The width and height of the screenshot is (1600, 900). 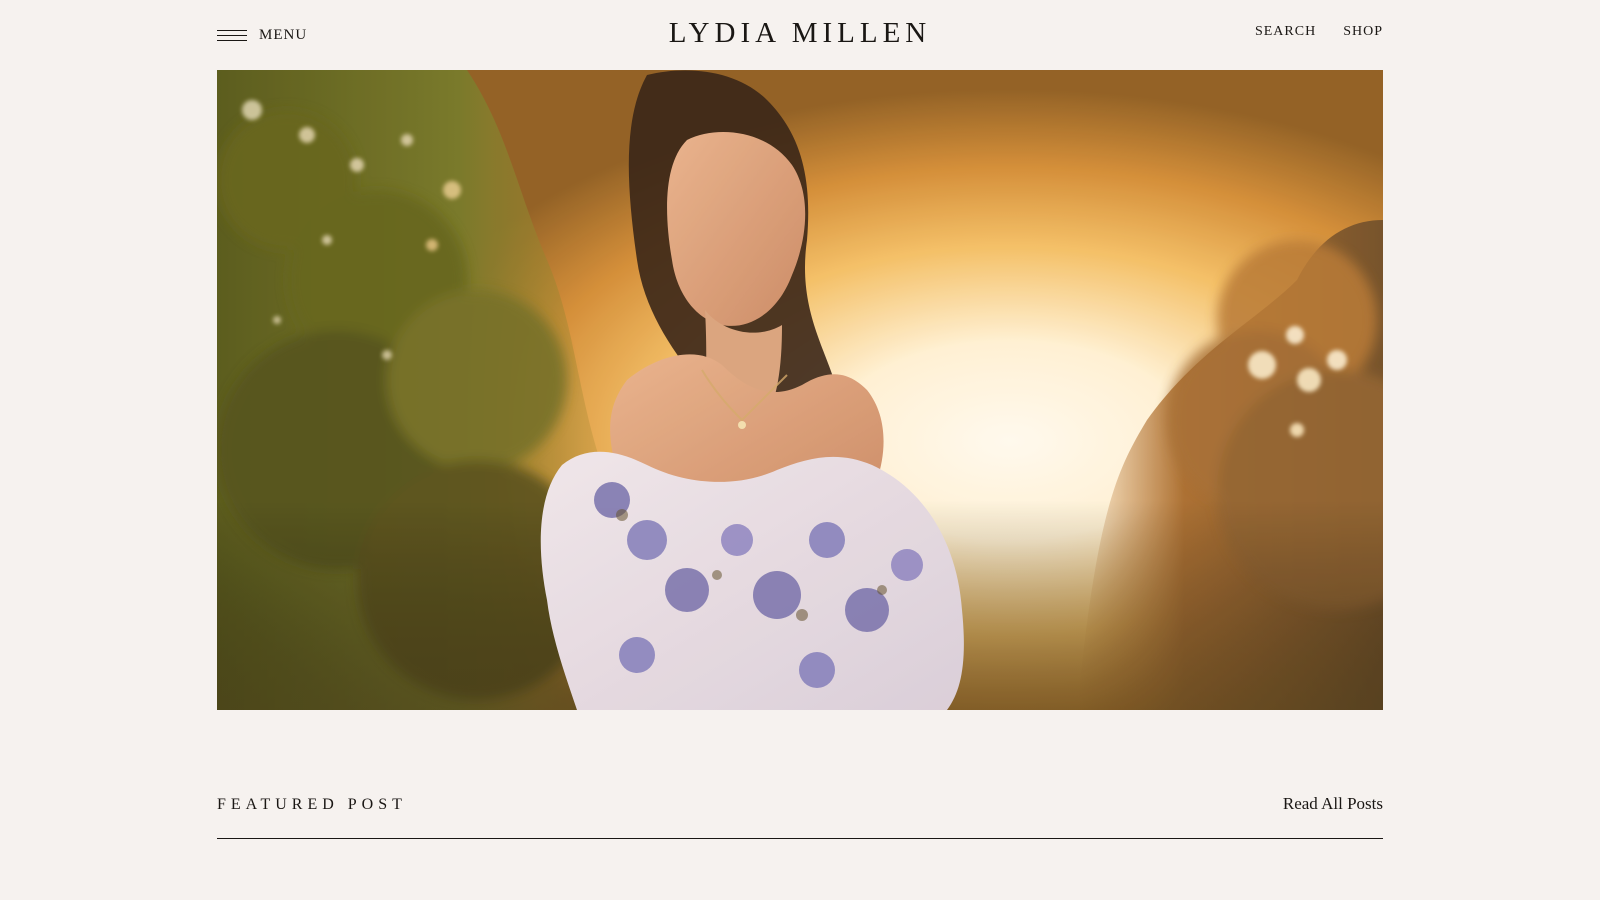 What do you see at coordinates (1333, 804) in the screenshot?
I see `read-all-posts-link: Read All Posts` at bounding box center [1333, 804].